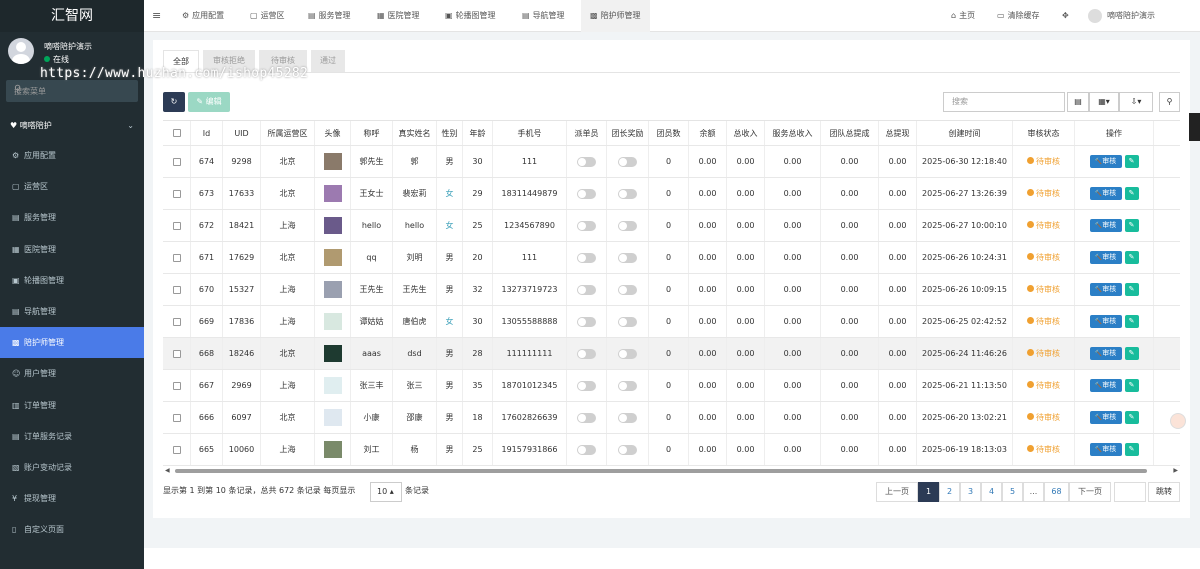 The height and width of the screenshot is (569, 1200). What do you see at coordinates (72, 529) in the screenshot?
I see `sidebar-item-12: ▯ 自定义页面` at bounding box center [72, 529].